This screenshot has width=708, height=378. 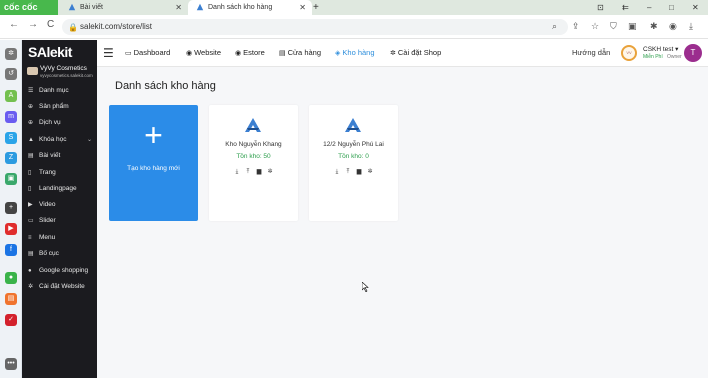 What do you see at coordinates (31, 156) in the screenshot?
I see `article-icon: ▤` at bounding box center [31, 156].